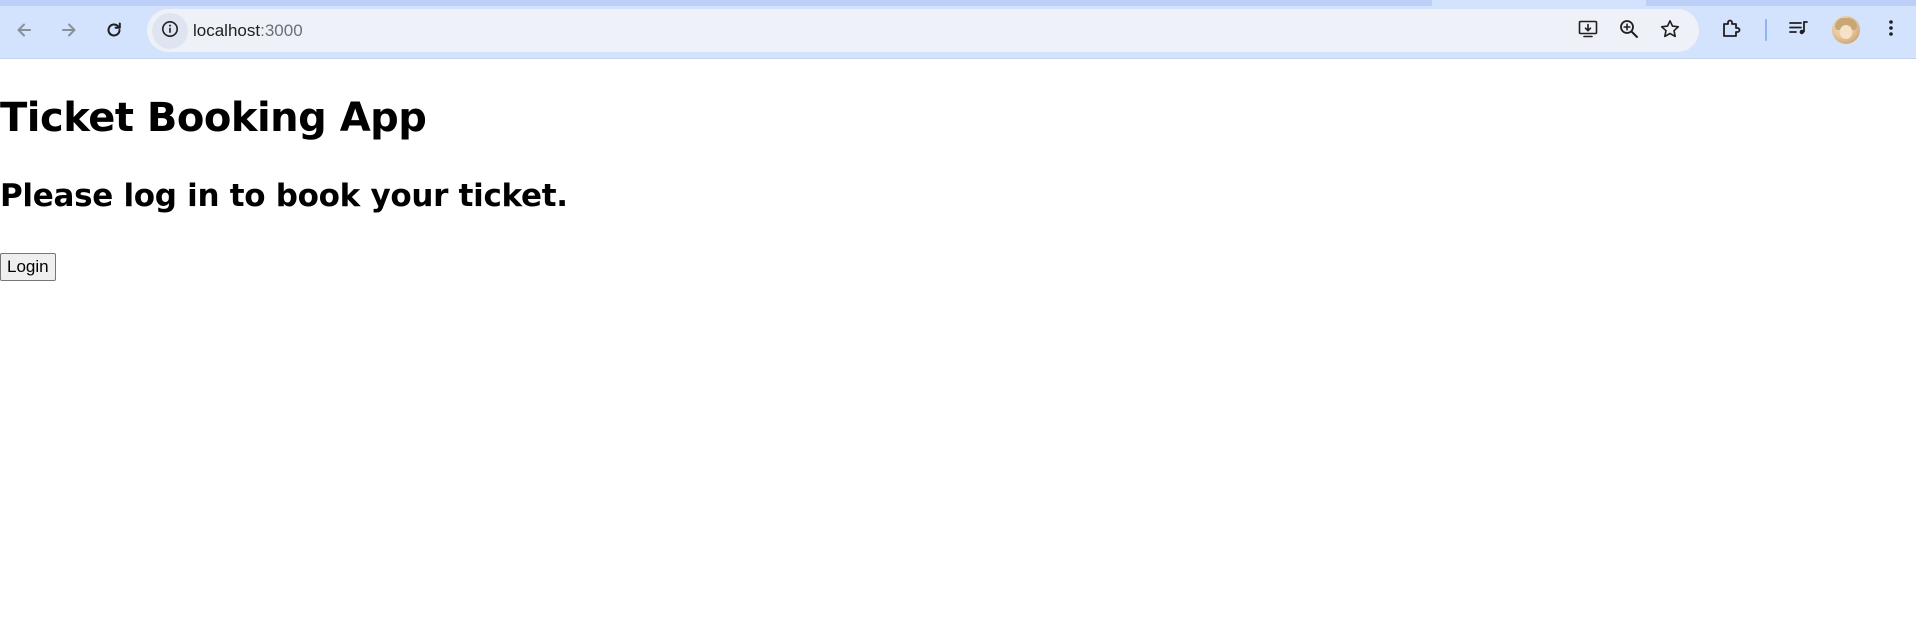 The image size is (1916, 627). Describe the element at coordinates (284, 196) in the screenshot. I see `login-prompt: Please log in to book your ticket.` at that location.